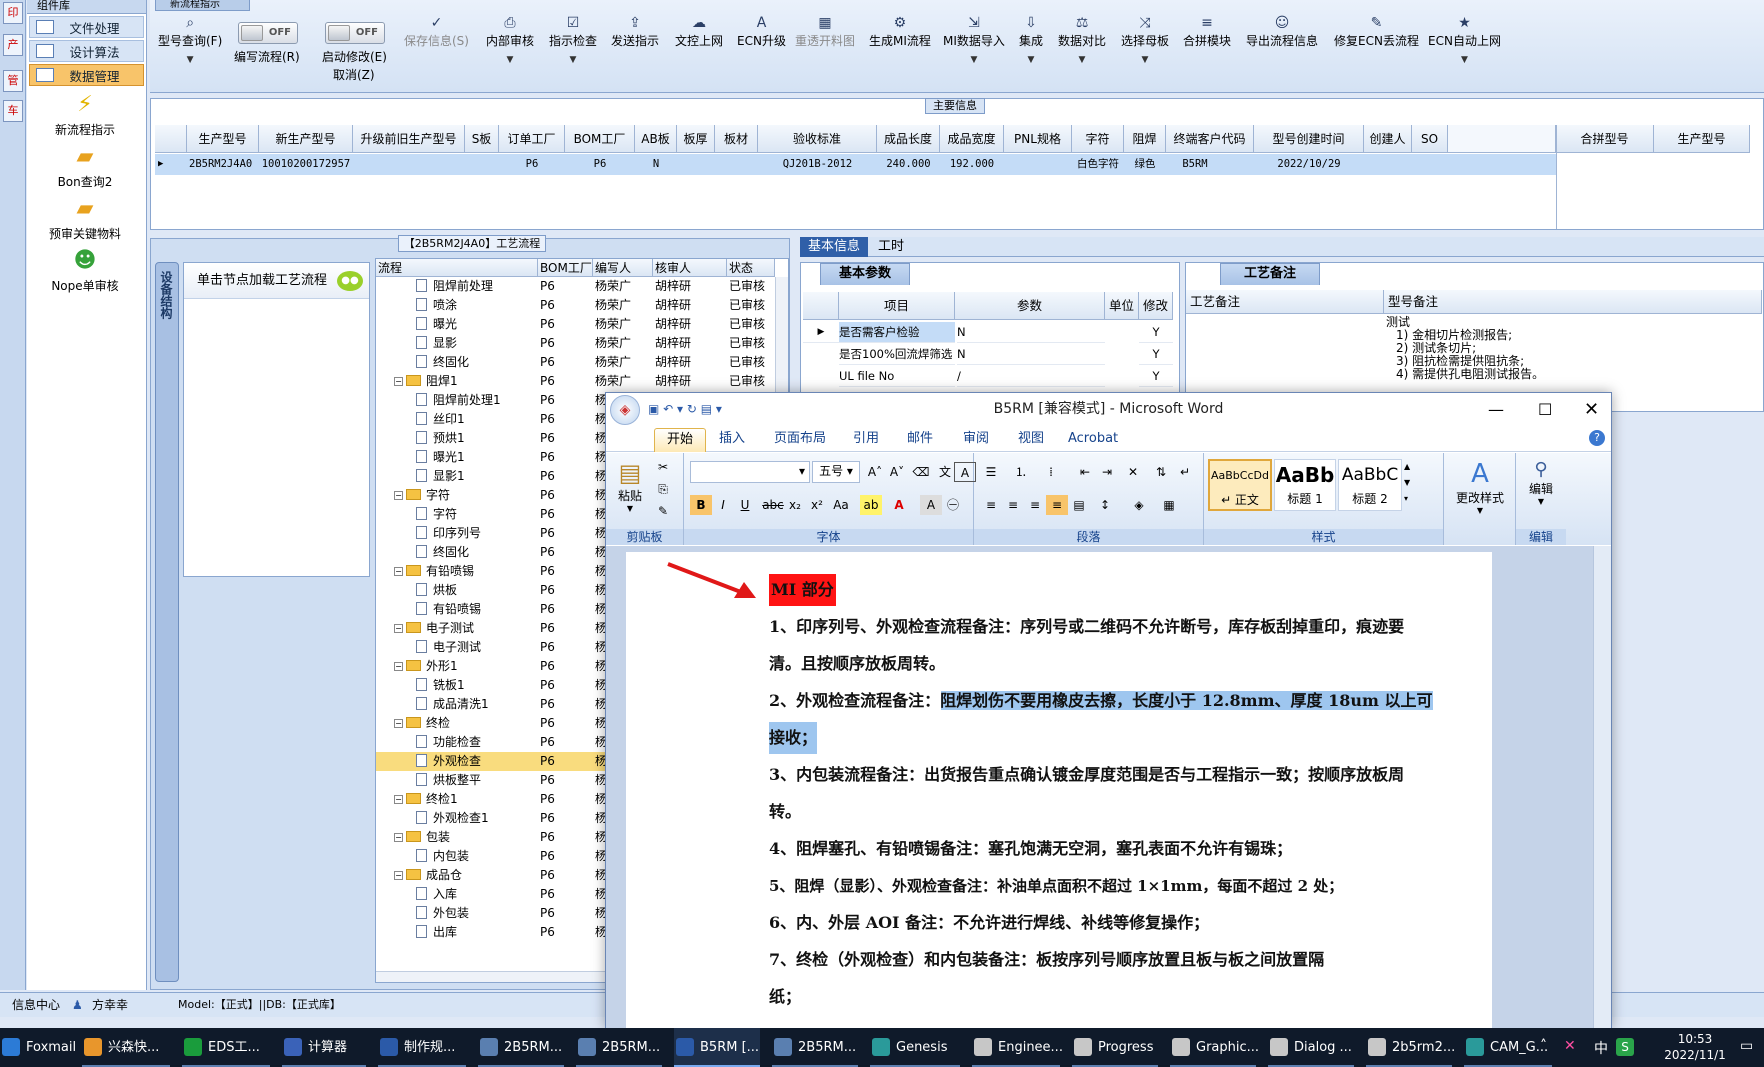  What do you see at coordinates (13, 111) in the screenshot?
I see `strip-item: 车` at bounding box center [13, 111].